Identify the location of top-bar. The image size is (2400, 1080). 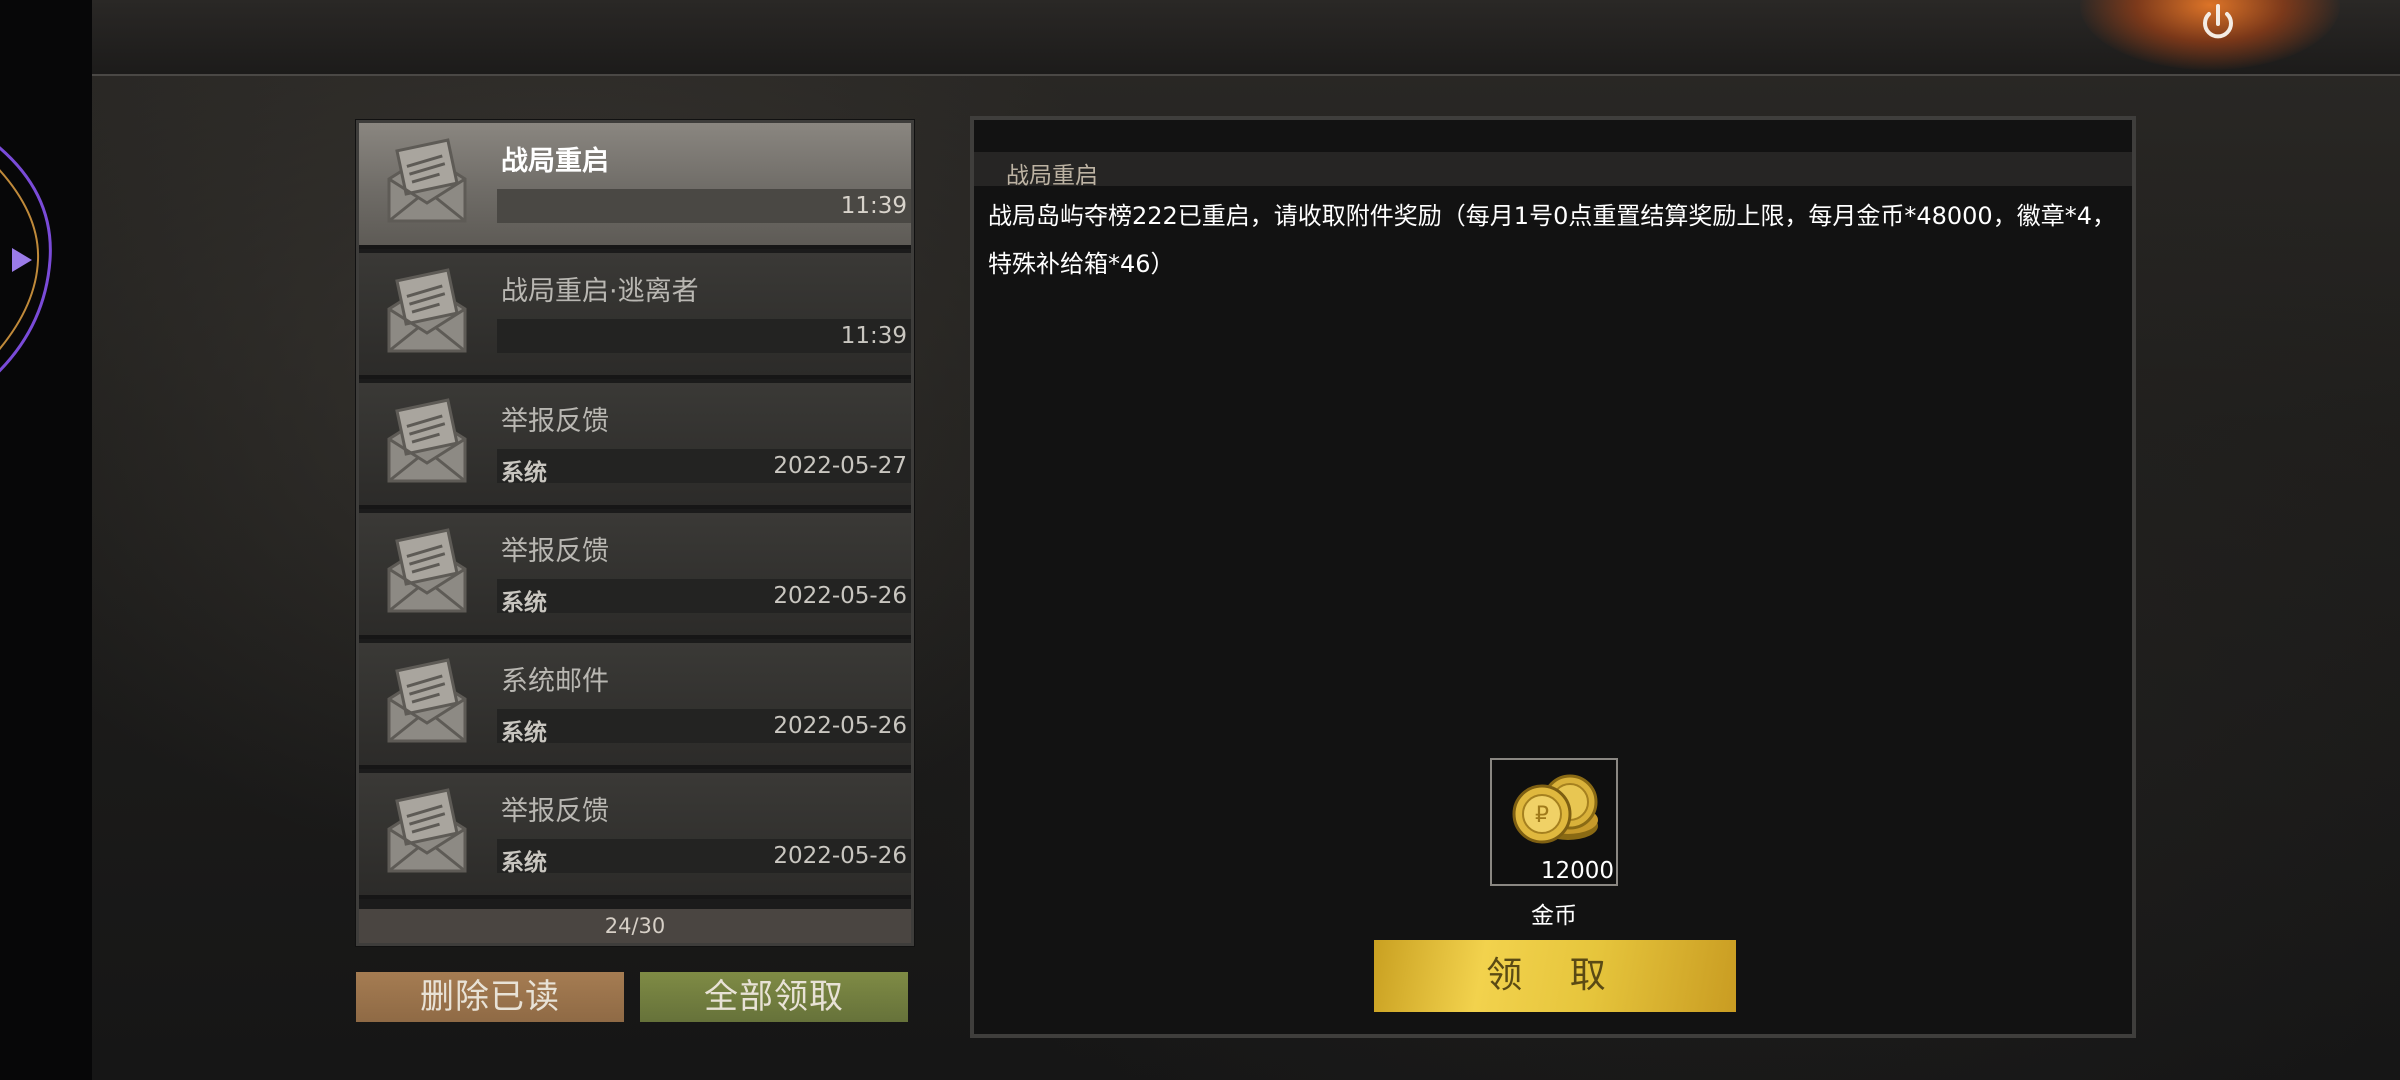
(1246, 38).